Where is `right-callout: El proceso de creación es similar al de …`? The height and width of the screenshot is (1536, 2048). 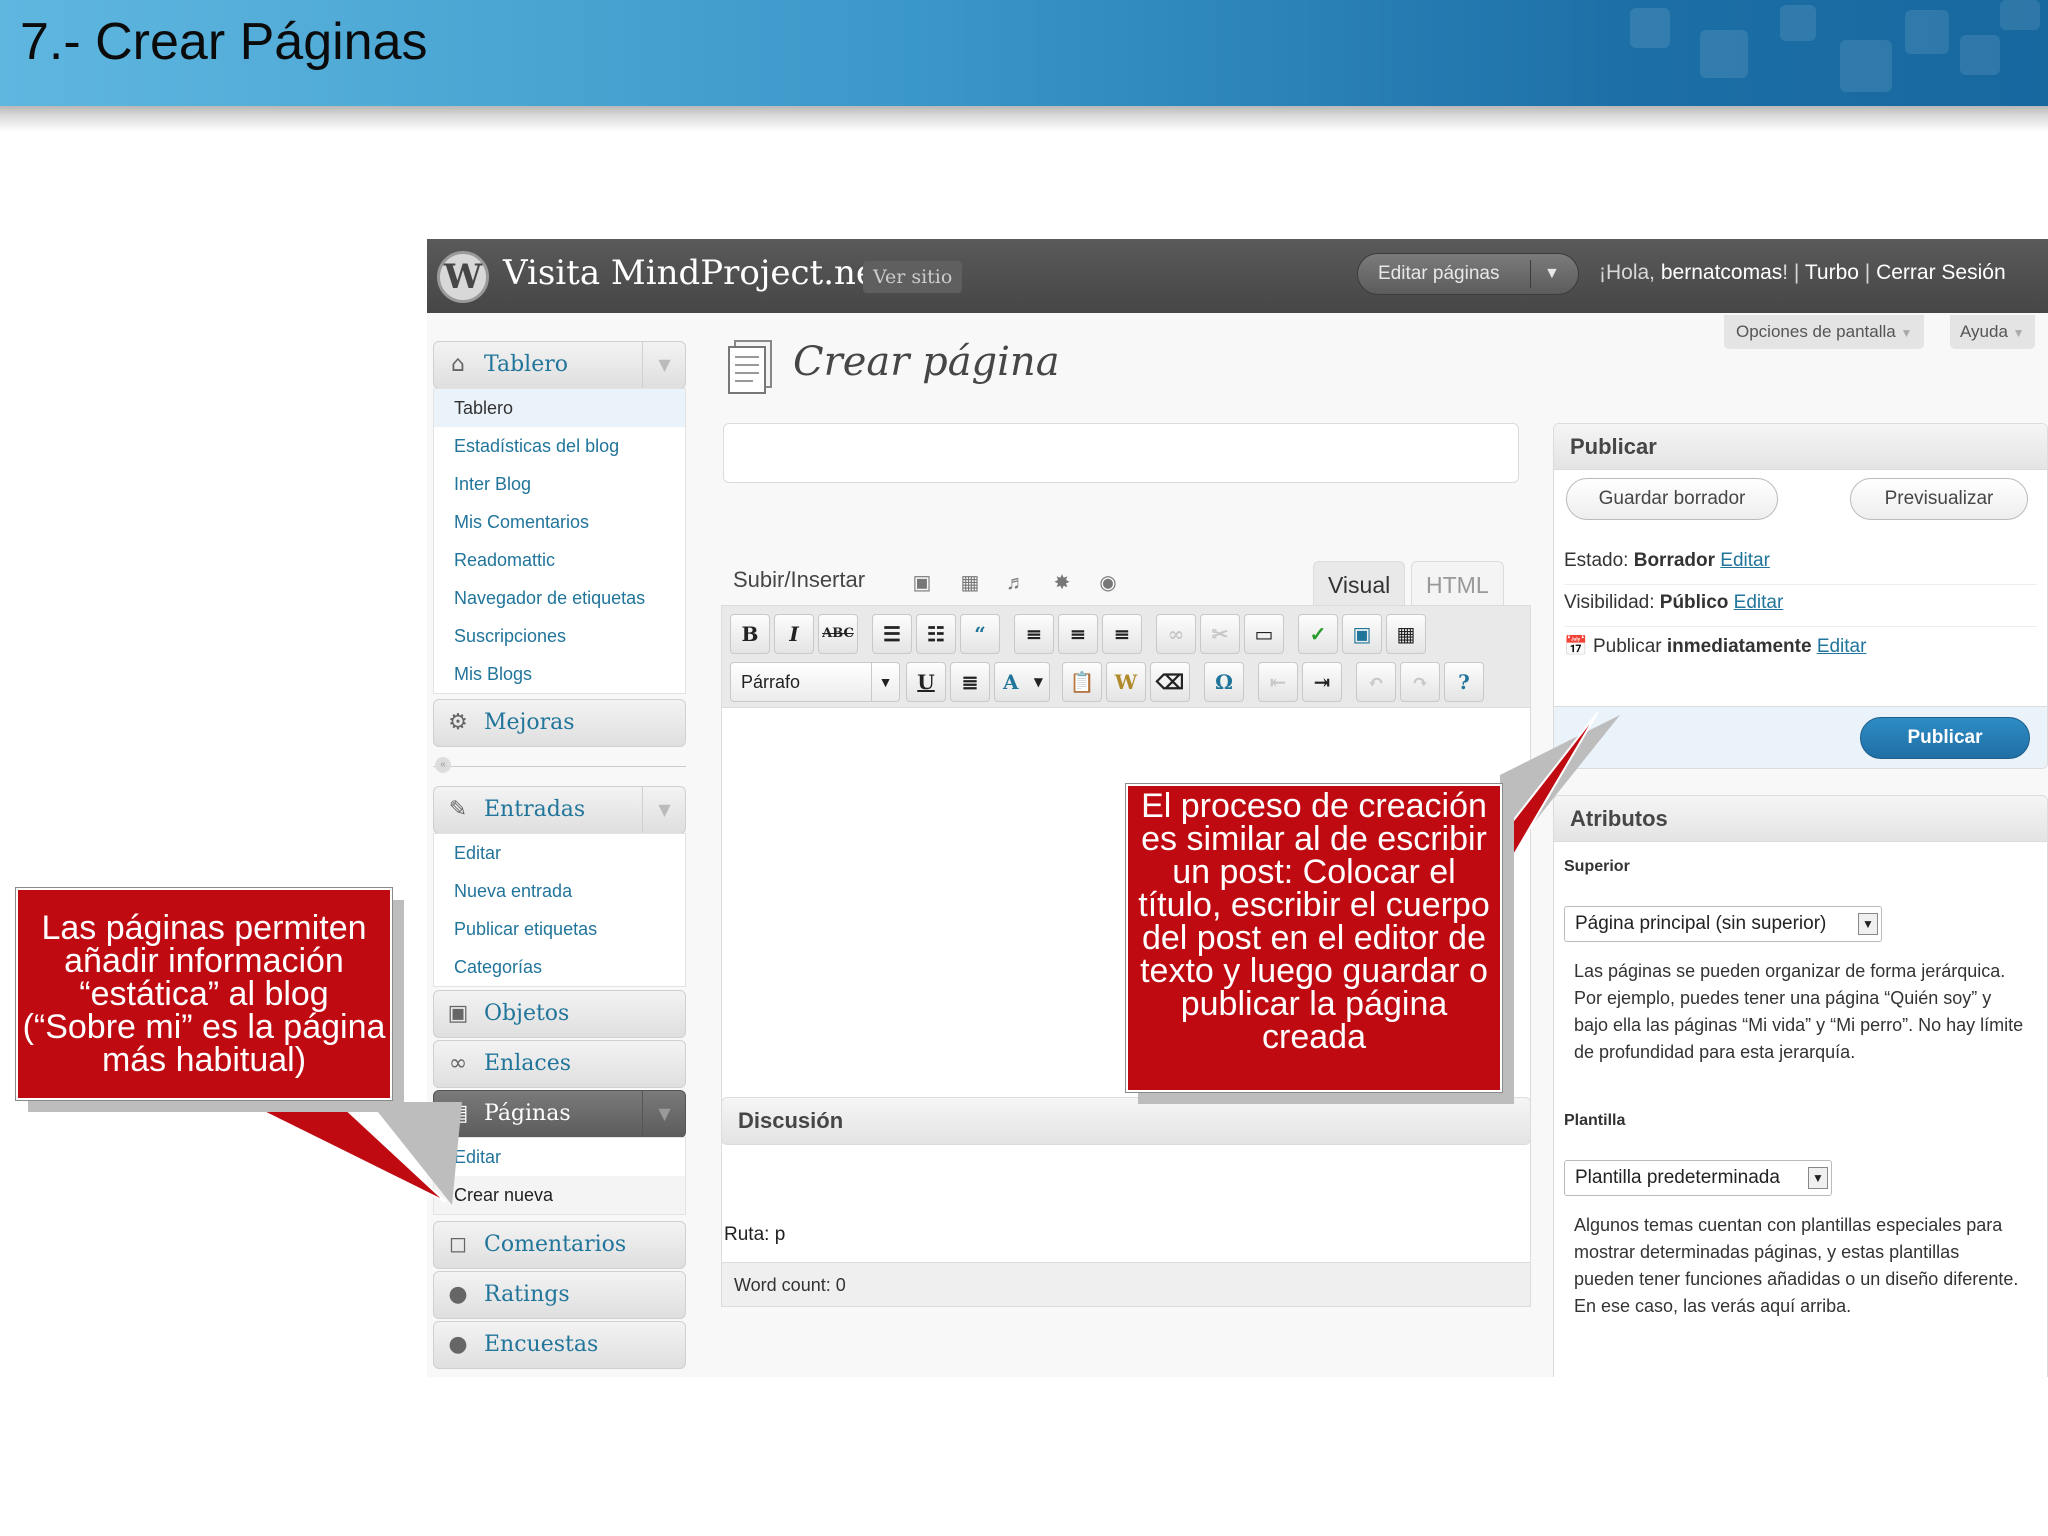
right-callout: El proceso de creación es similar al de … is located at coordinates (1314, 938).